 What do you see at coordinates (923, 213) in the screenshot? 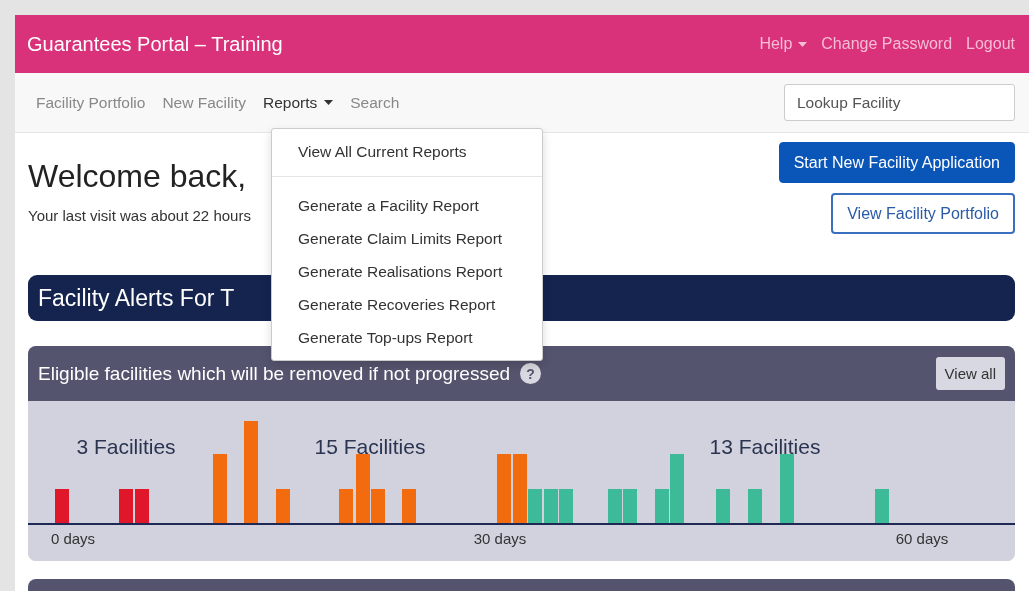
I see `view-portfolio-button: View Facility Portfolio` at bounding box center [923, 213].